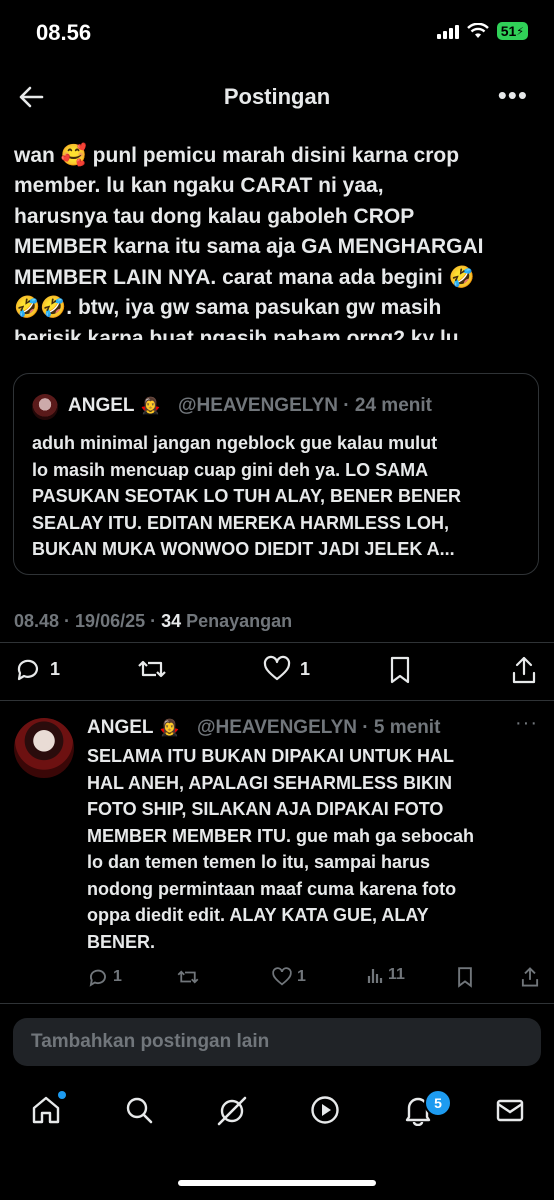  Describe the element at coordinates (120, 727) in the screenshot. I see `reply-name-text: ANGEL` at that location.